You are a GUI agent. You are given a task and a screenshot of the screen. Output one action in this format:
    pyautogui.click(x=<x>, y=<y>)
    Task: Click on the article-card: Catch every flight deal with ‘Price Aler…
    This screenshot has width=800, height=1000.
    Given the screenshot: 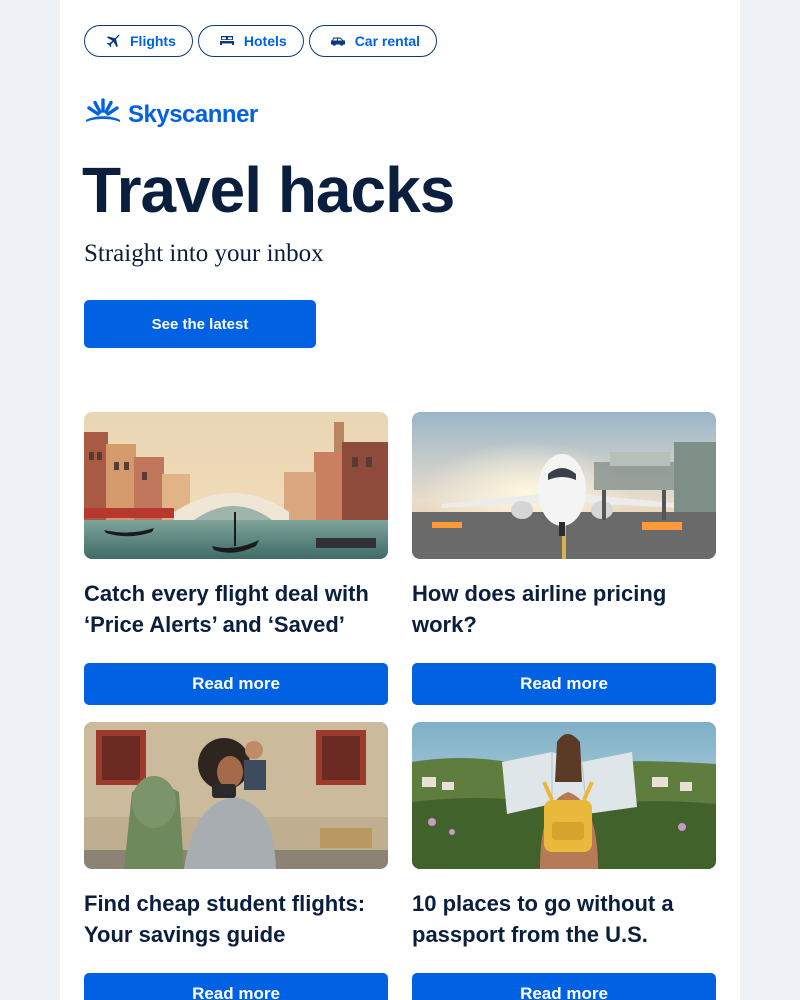 What is the action you would take?
    pyautogui.click(x=236, y=558)
    